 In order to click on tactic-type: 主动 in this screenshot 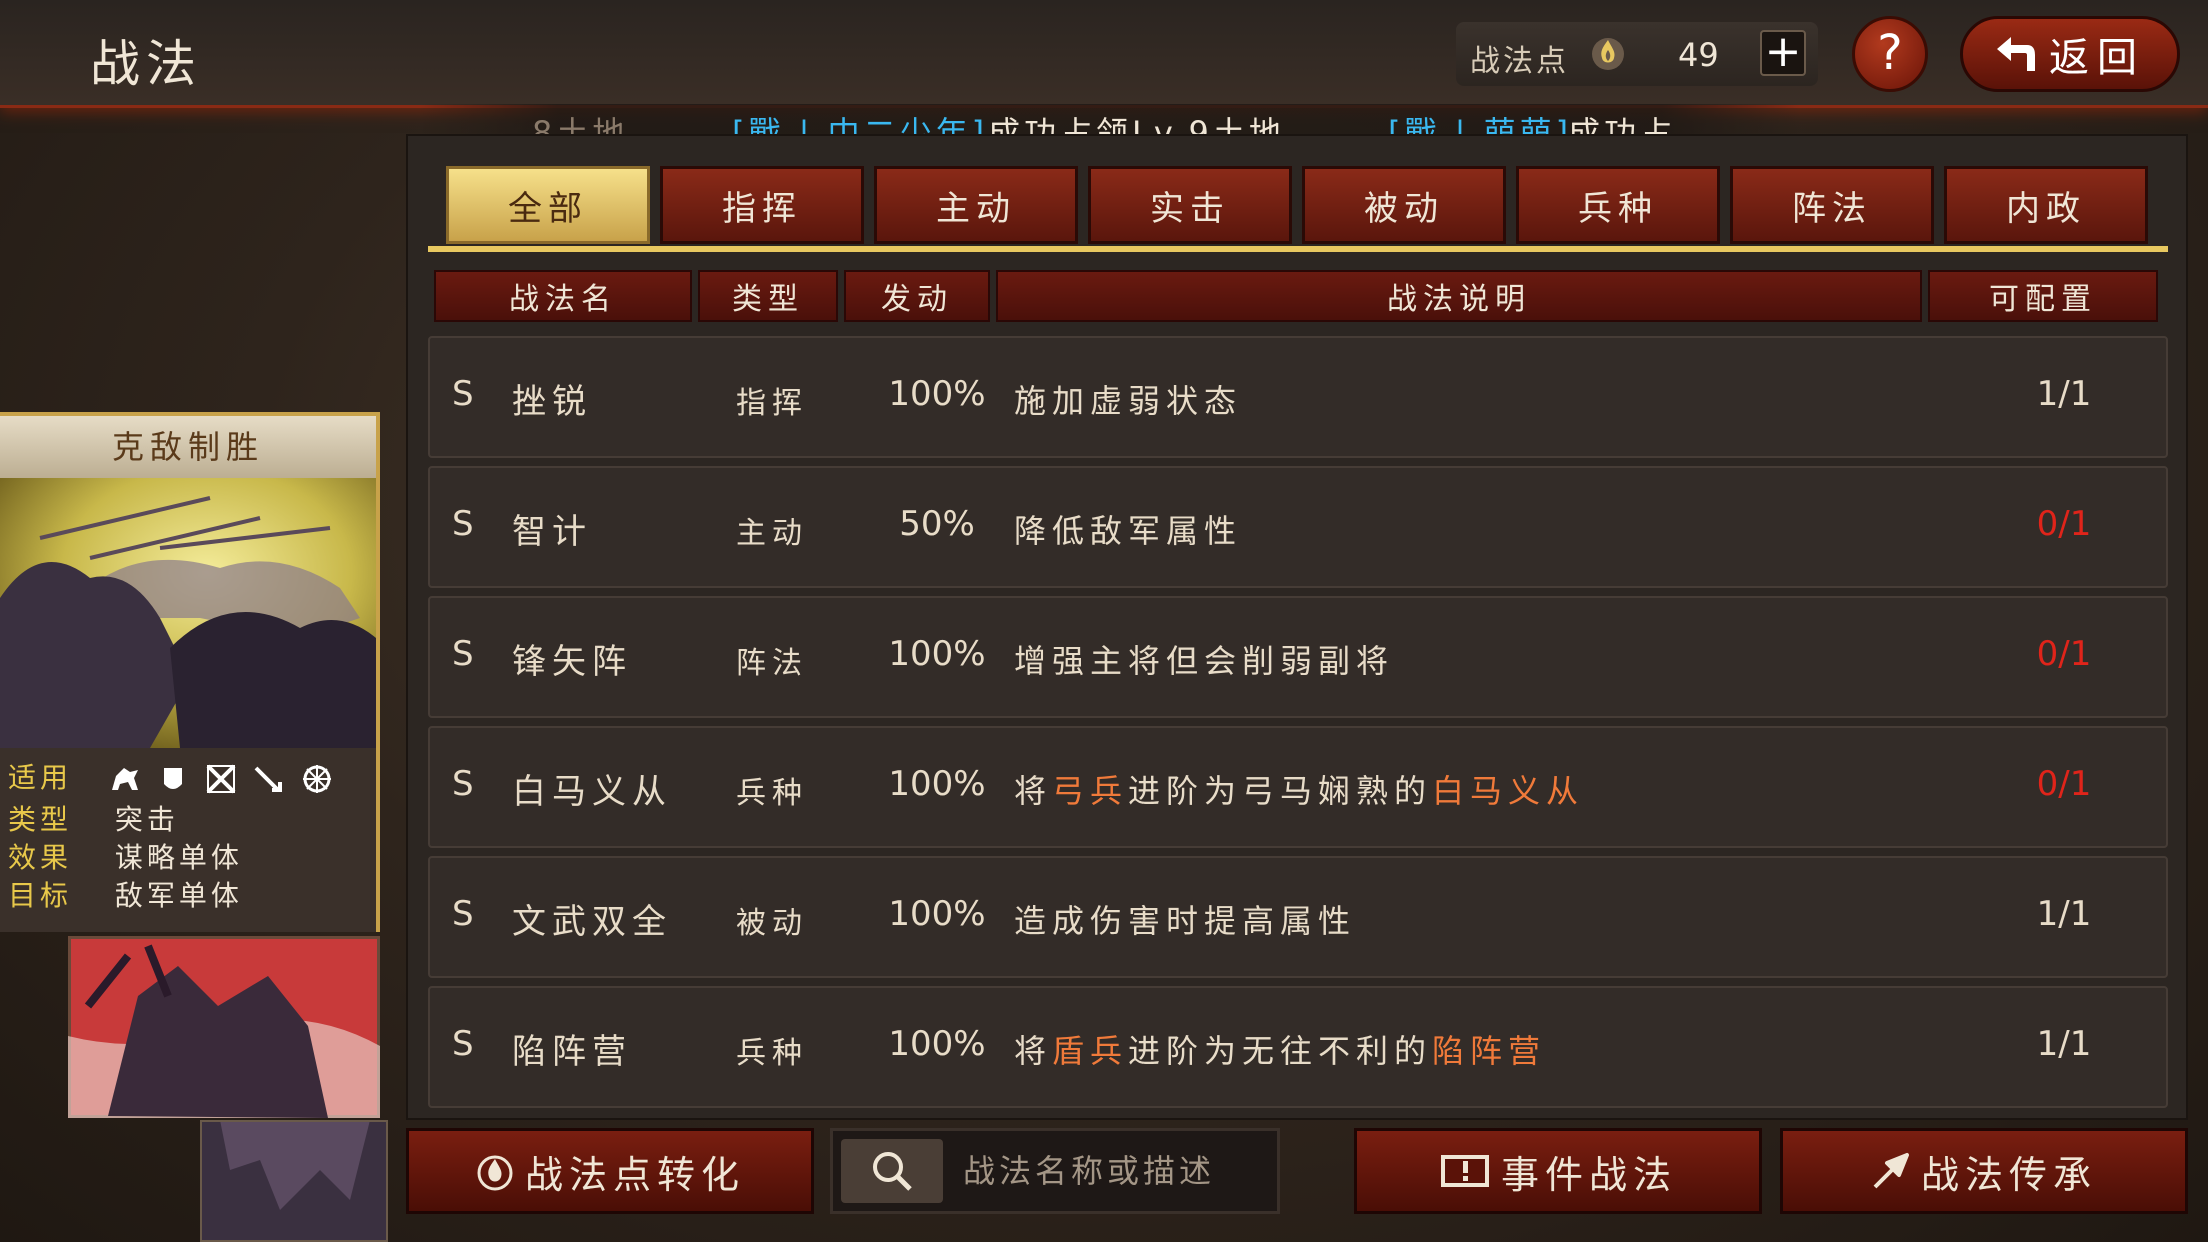, I will do `click(772, 533)`.